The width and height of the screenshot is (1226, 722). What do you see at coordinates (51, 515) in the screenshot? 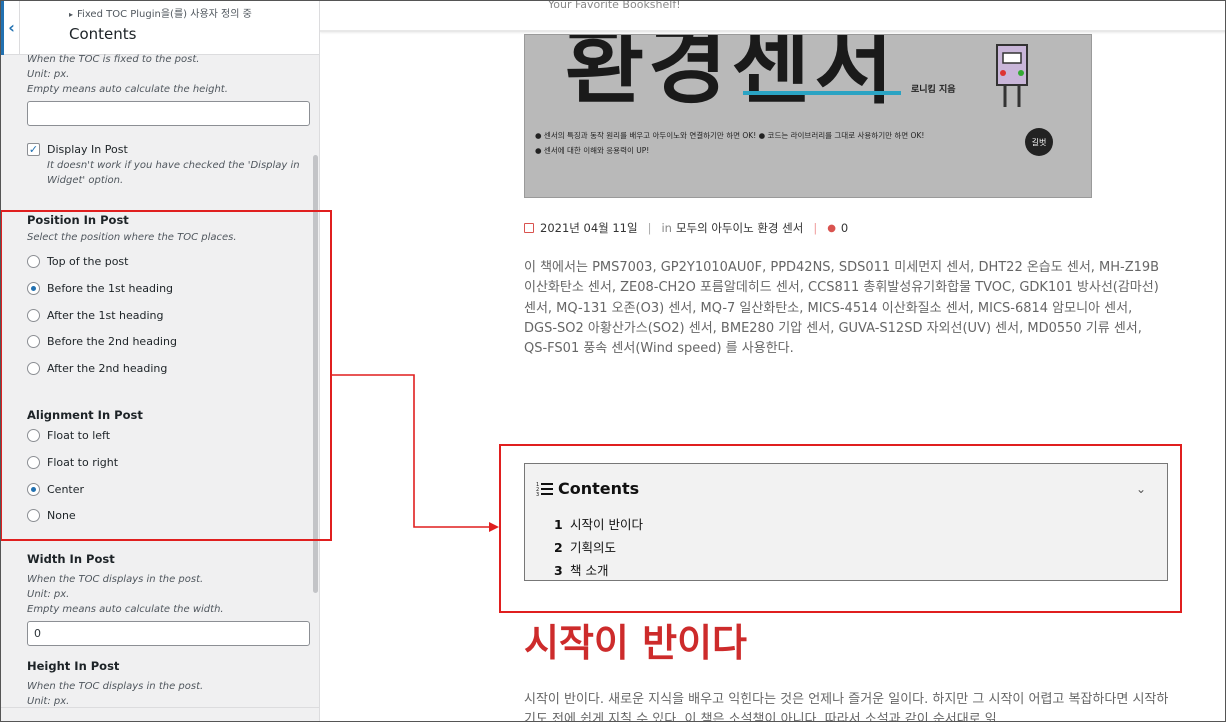
I see `alignment-option-none: None` at bounding box center [51, 515].